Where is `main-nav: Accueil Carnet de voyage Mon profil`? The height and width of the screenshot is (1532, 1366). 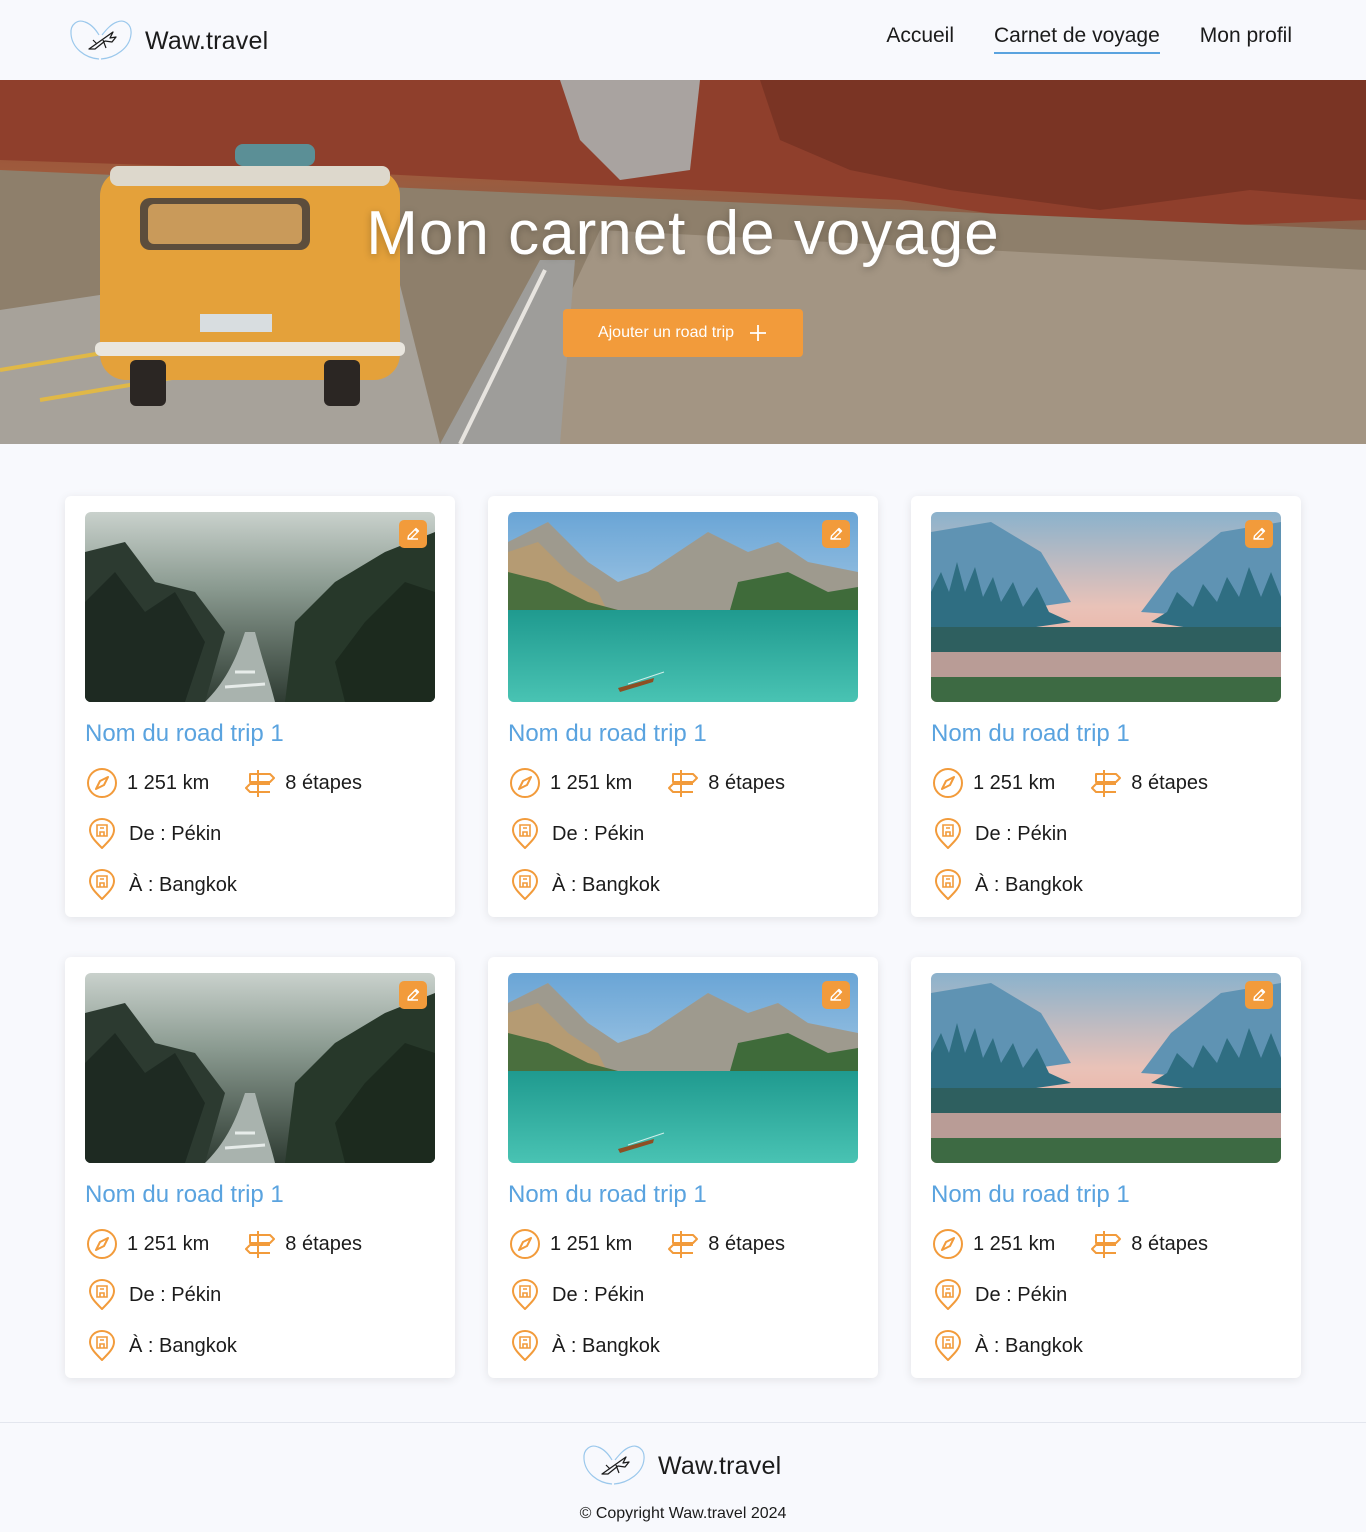 main-nav: Accueil Carnet de voyage Mon profil is located at coordinates (1089, 39).